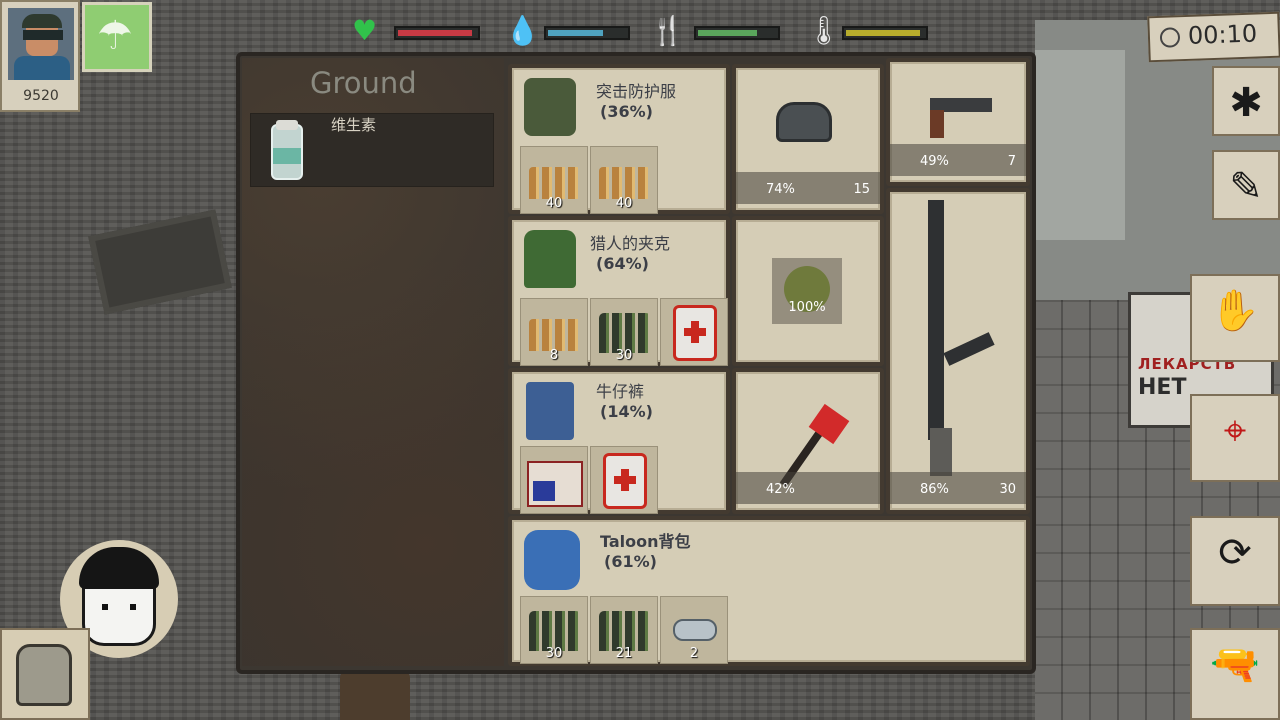  I want to click on thermometer-icon: 🌡, so click(824, 30).